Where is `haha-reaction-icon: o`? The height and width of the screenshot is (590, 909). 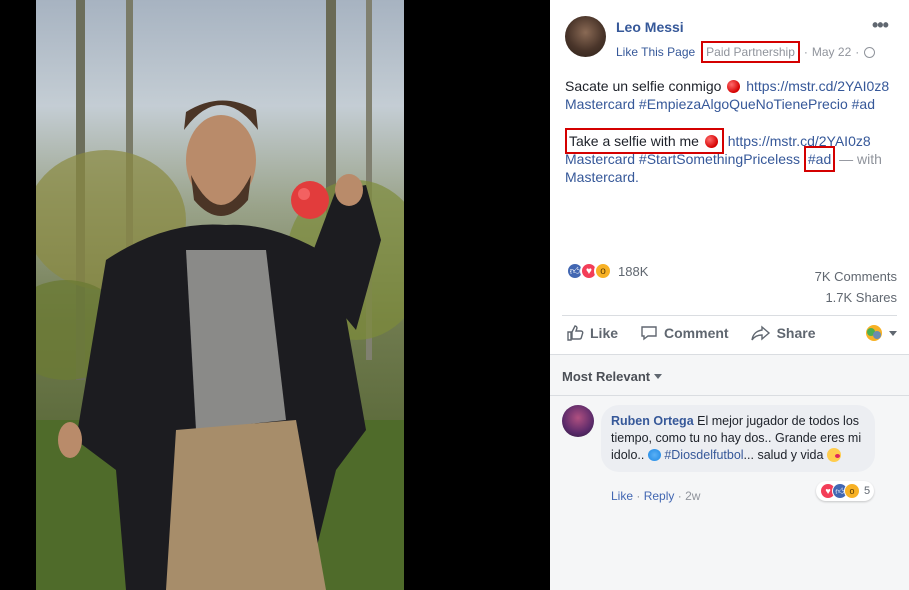
haha-reaction-icon: o is located at coordinates (852, 491).